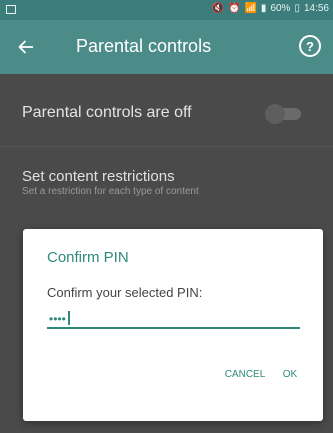 This screenshot has height=433, width=333. Describe the element at coordinates (11, 9) in the screenshot. I see `notification-icon` at that location.